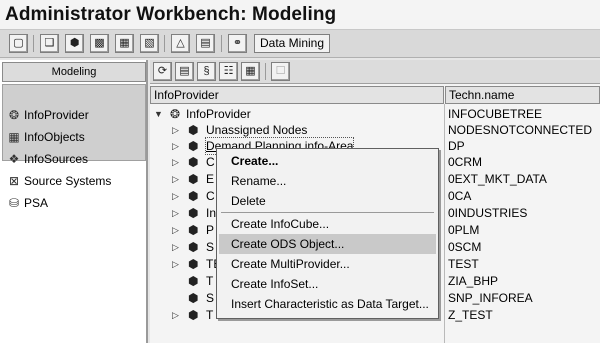 This screenshot has width=600, height=343. Describe the element at coordinates (465, 162) in the screenshot. I see `tree-row-tech: 0CRM` at that location.